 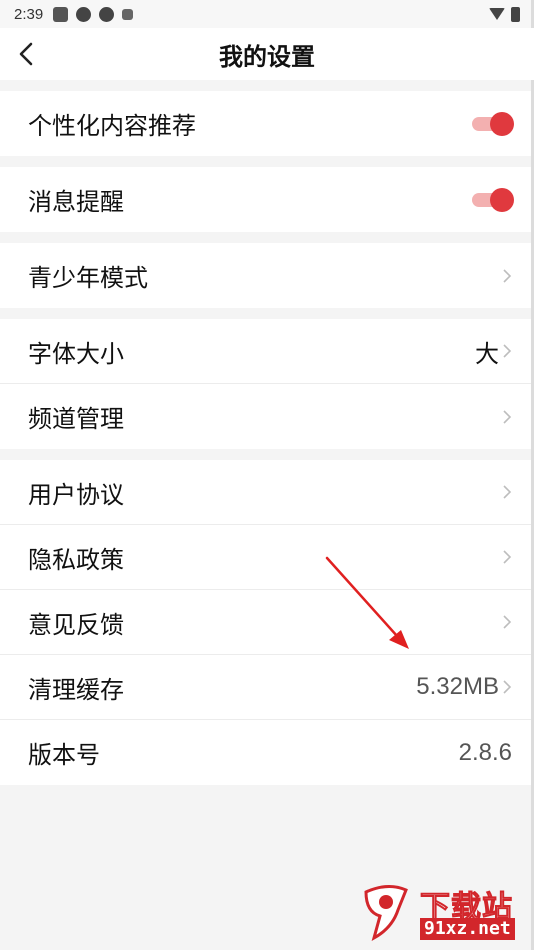 What do you see at coordinates (76, 624) in the screenshot?
I see `setting-label: 意见反馈` at bounding box center [76, 624].